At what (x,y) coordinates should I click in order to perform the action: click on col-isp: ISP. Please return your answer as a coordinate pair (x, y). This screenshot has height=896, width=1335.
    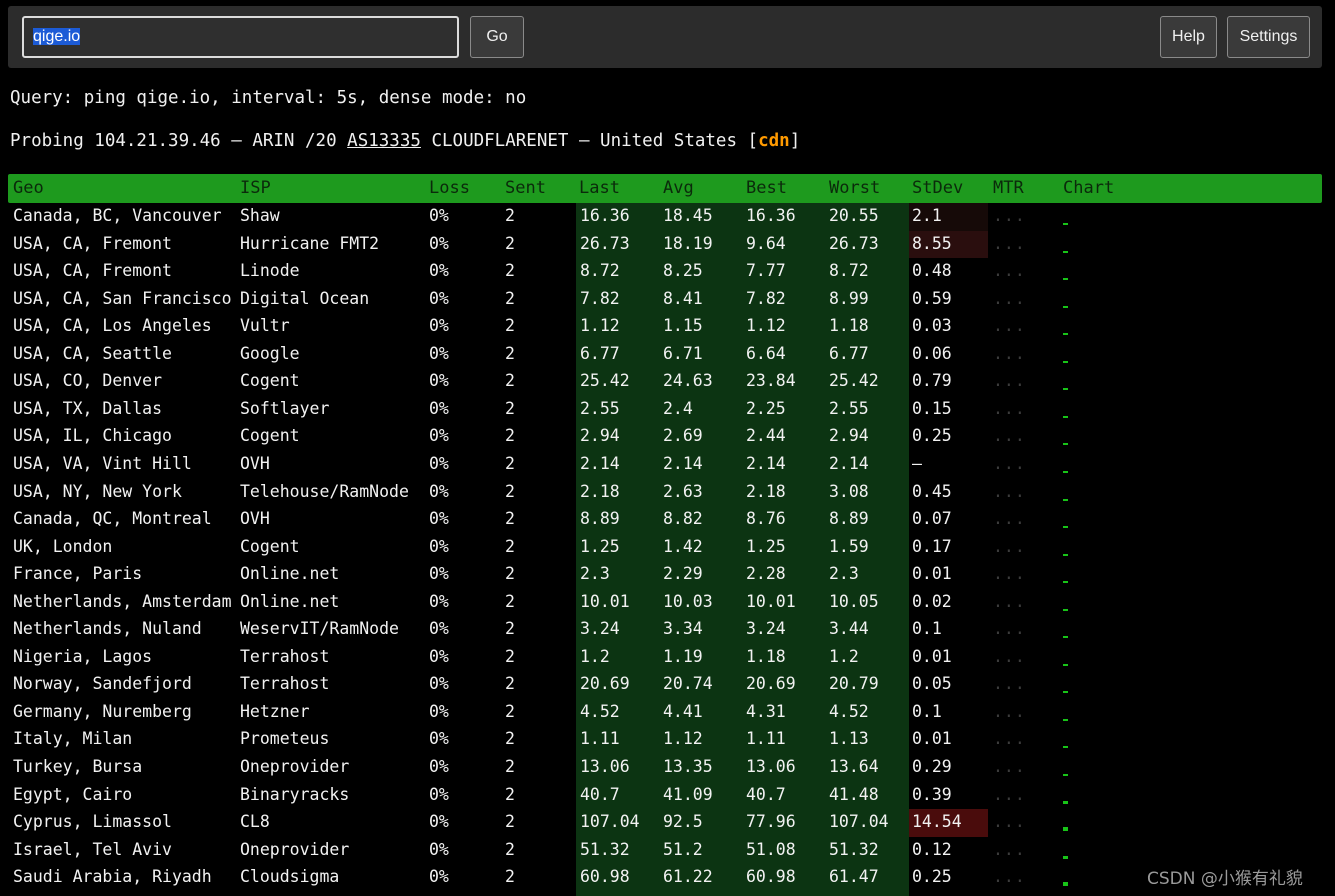
    Looking at the image, I should click on (255, 188).